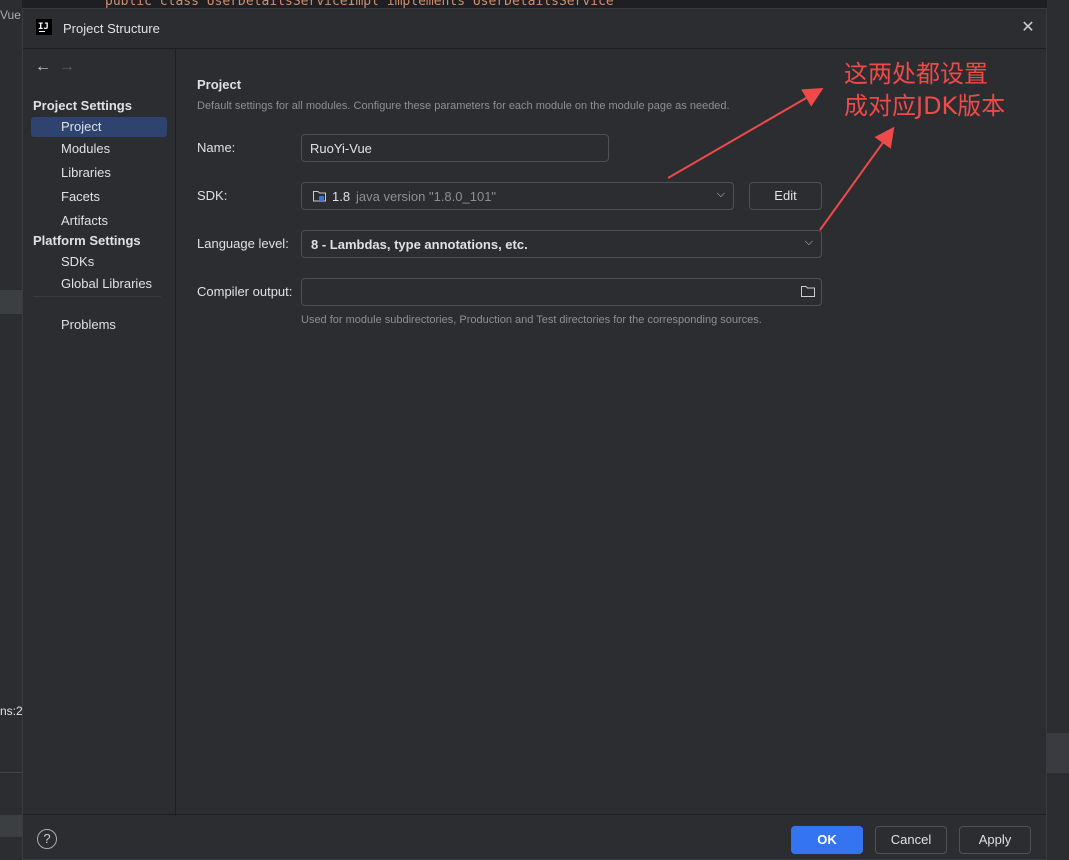 The width and height of the screenshot is (1069, 860). What do you see at coordinates (44, 27) in the screenshot?
I see `intellij-logo-icon: IJ` at bounding box center [44, 27].